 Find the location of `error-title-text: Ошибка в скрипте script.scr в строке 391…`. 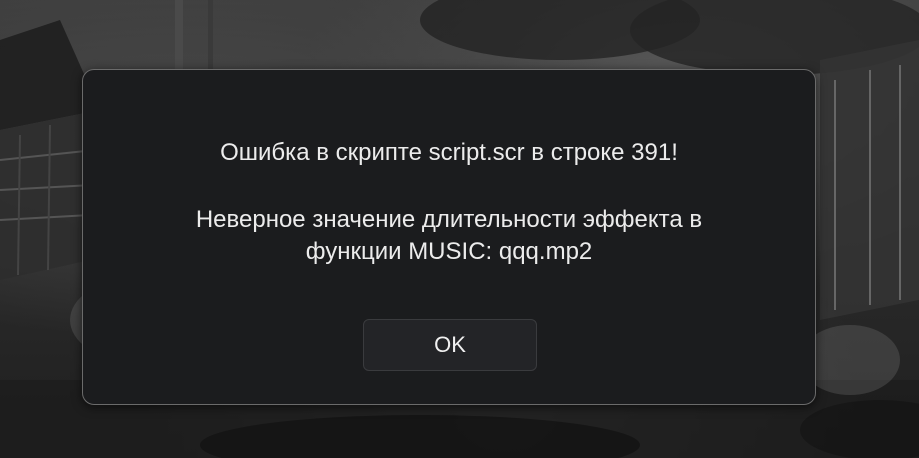

error-title-text: Ошибка в скрипте script.scr в строке 391… is located at coordinates (449, 152).